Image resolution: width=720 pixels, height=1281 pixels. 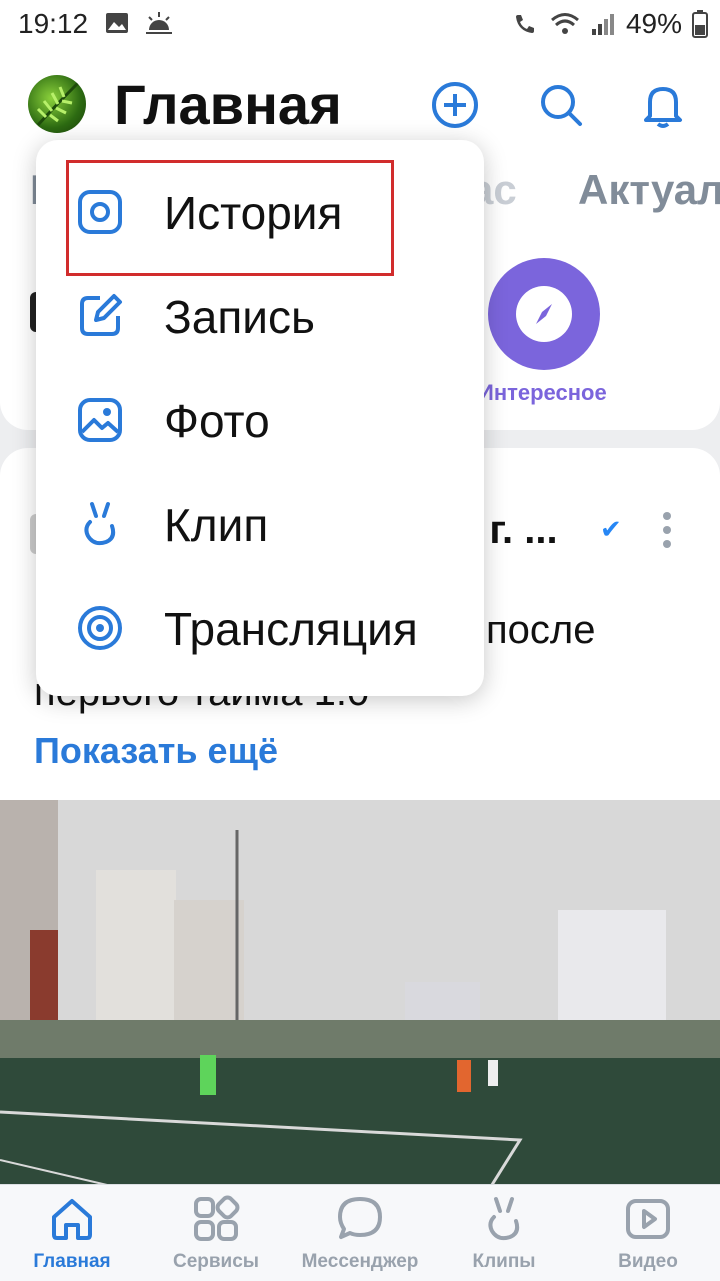 What do you see at coordinates (504, 1261) in the screenshot?
I see `nav-label: Клипы` at bounding box center [504, 1261].